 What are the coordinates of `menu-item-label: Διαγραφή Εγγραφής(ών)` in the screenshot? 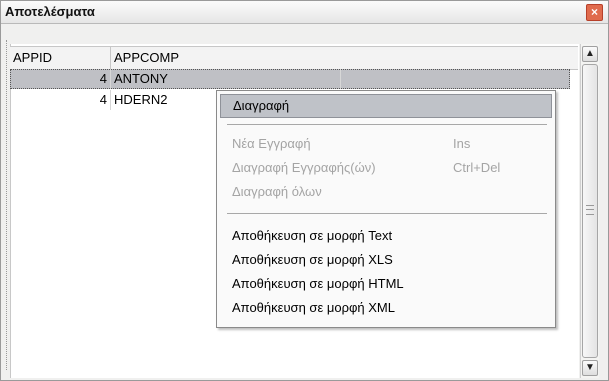 It's located at (304, 167).